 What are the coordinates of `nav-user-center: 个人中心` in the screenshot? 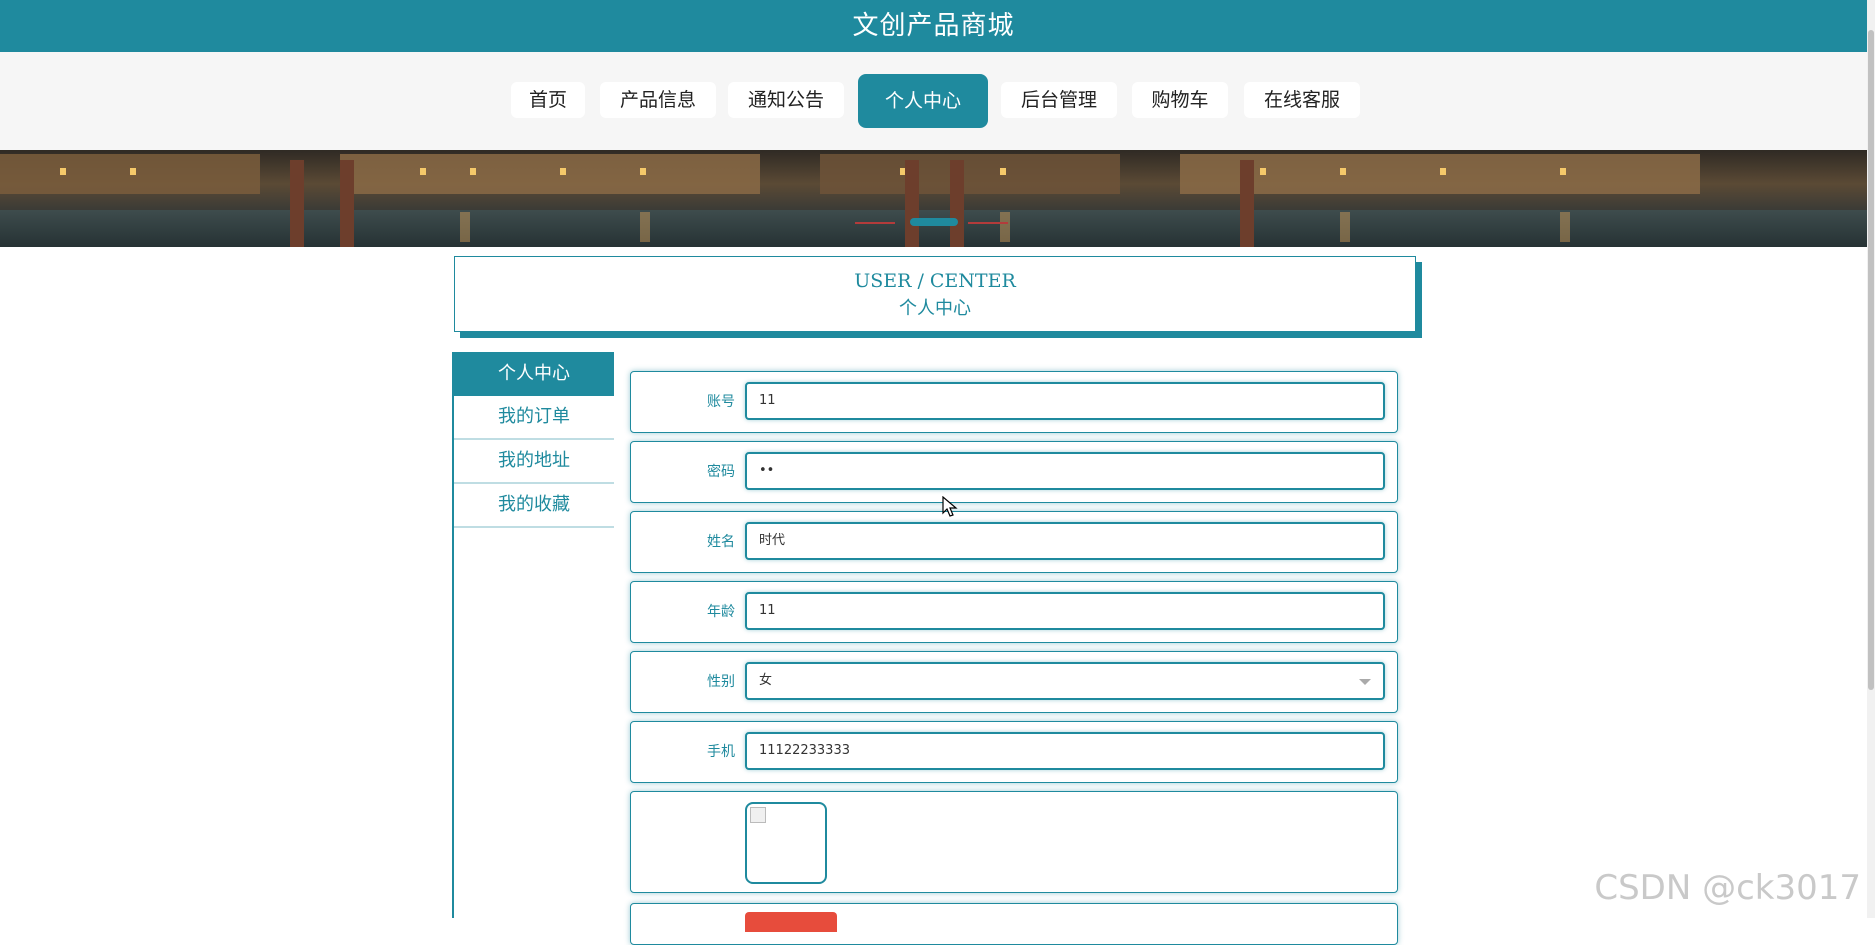 It's located at (923, 101).